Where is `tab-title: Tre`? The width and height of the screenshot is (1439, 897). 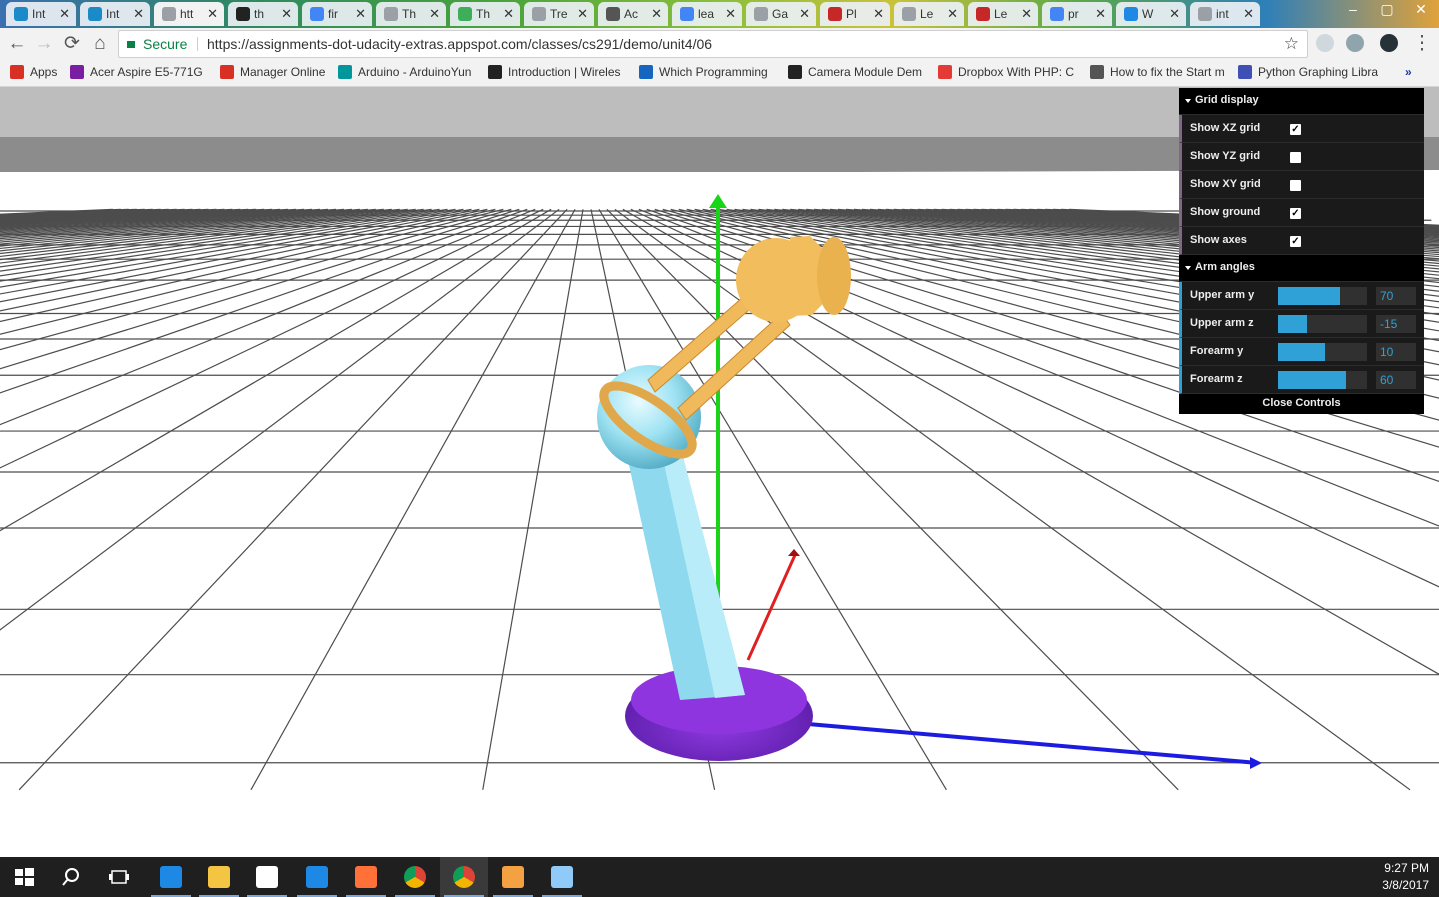
tab-title: Tre is located at coordinates (559, 14).